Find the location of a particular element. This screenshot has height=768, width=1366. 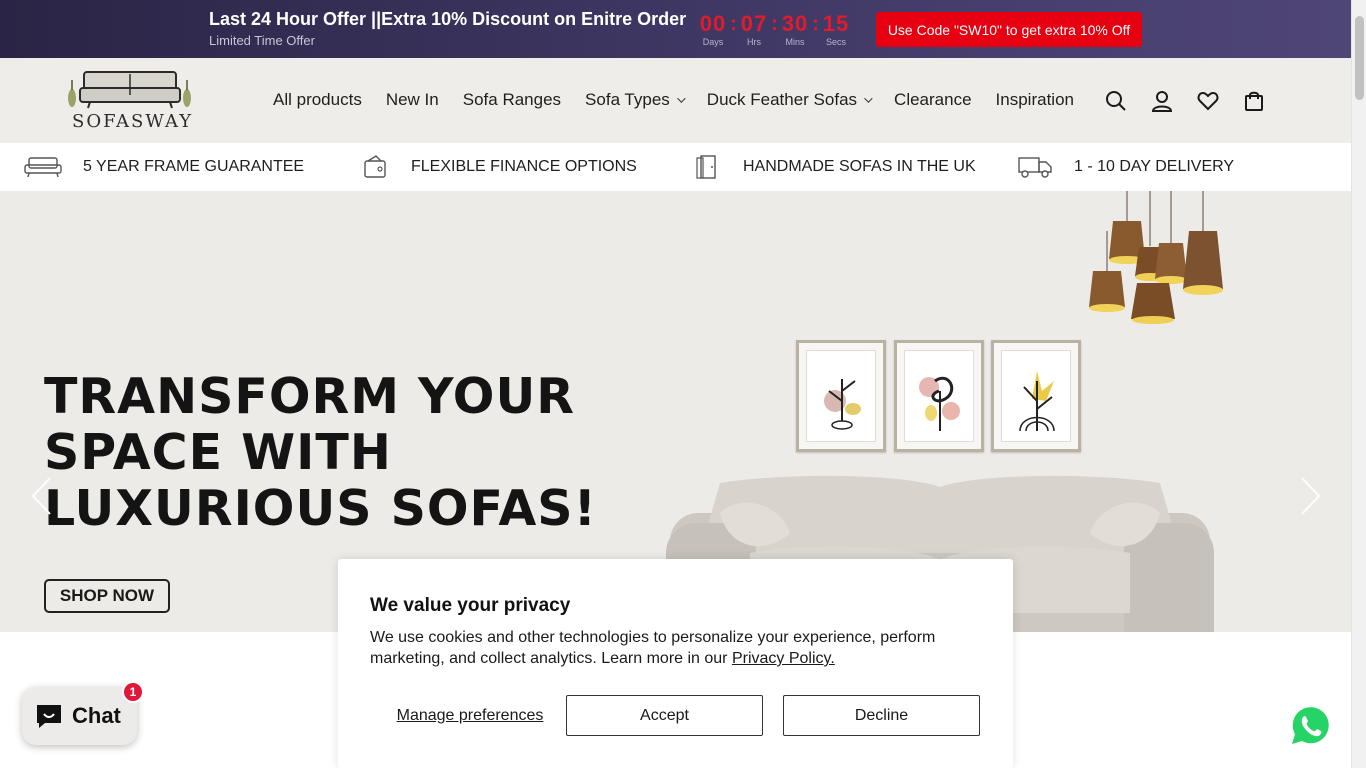

page-scrollbar is located at coordinates (1358, 384).